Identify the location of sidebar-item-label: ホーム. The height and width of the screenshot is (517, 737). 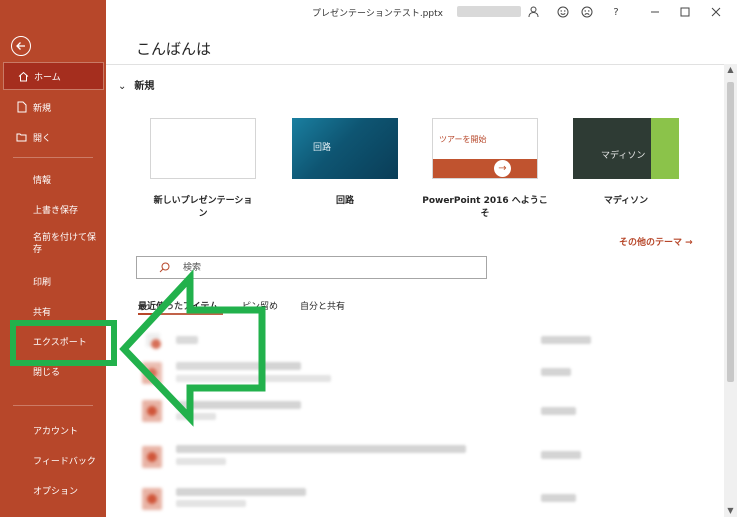
(47, 77).